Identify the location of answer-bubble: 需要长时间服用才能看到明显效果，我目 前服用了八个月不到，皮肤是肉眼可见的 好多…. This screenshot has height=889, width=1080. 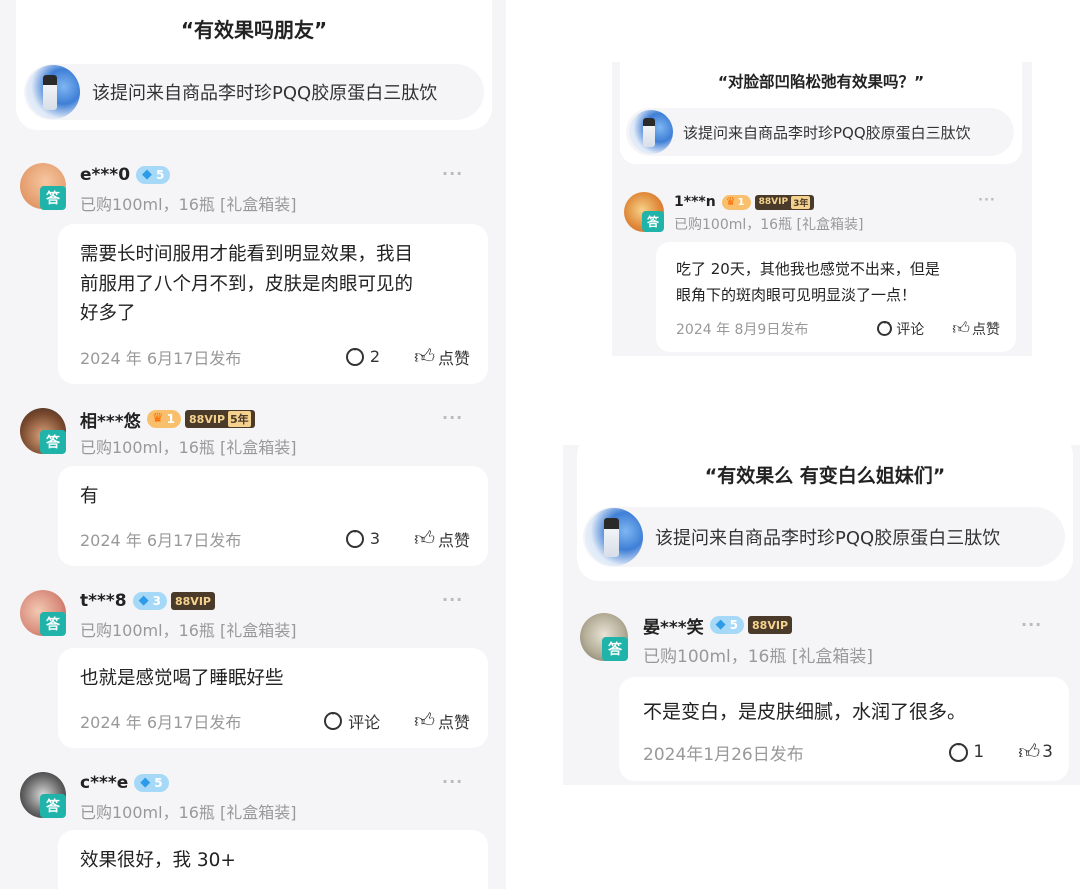
(273, 304).